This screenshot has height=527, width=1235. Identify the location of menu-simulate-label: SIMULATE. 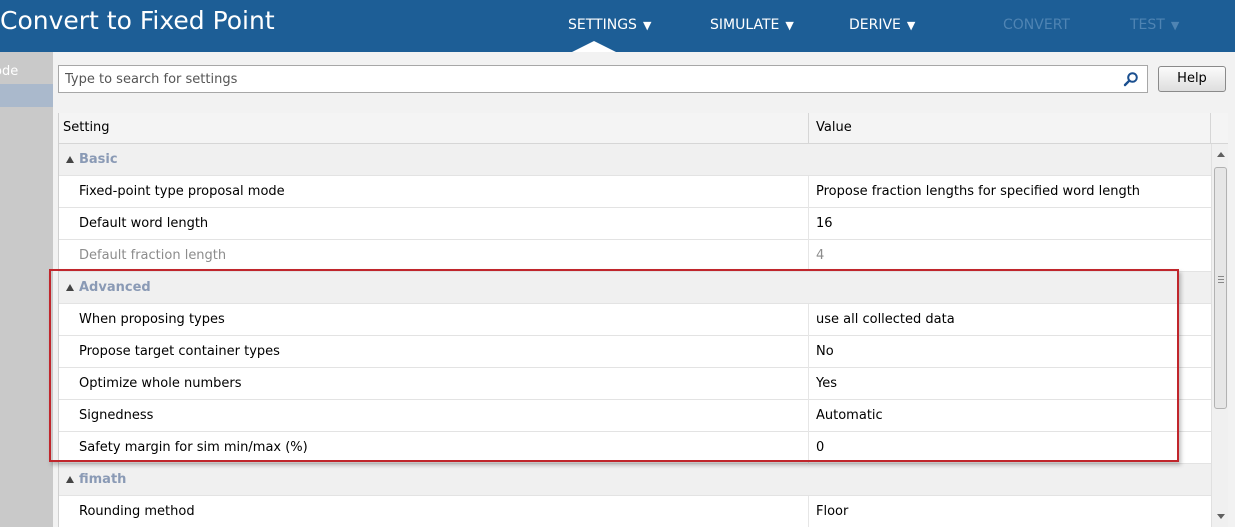
(745, 25).